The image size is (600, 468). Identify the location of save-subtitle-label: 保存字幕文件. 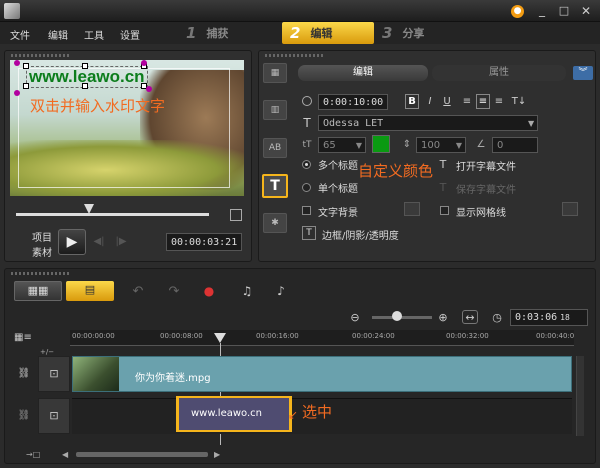
(486, 188).